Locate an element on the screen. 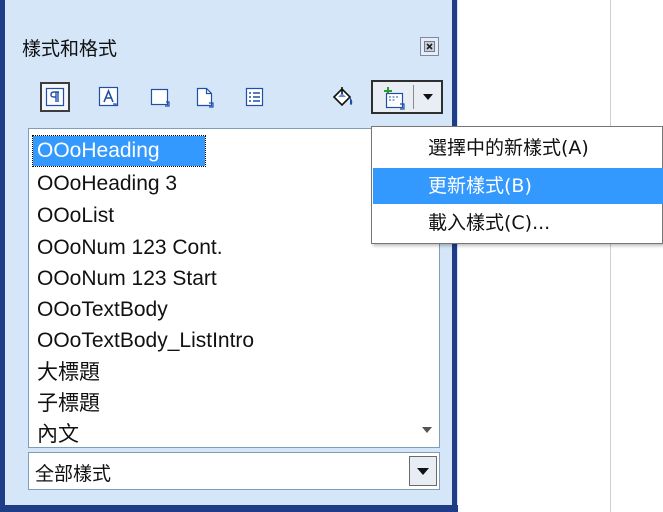  new-style-split-button is located at coordinates (407, 97).